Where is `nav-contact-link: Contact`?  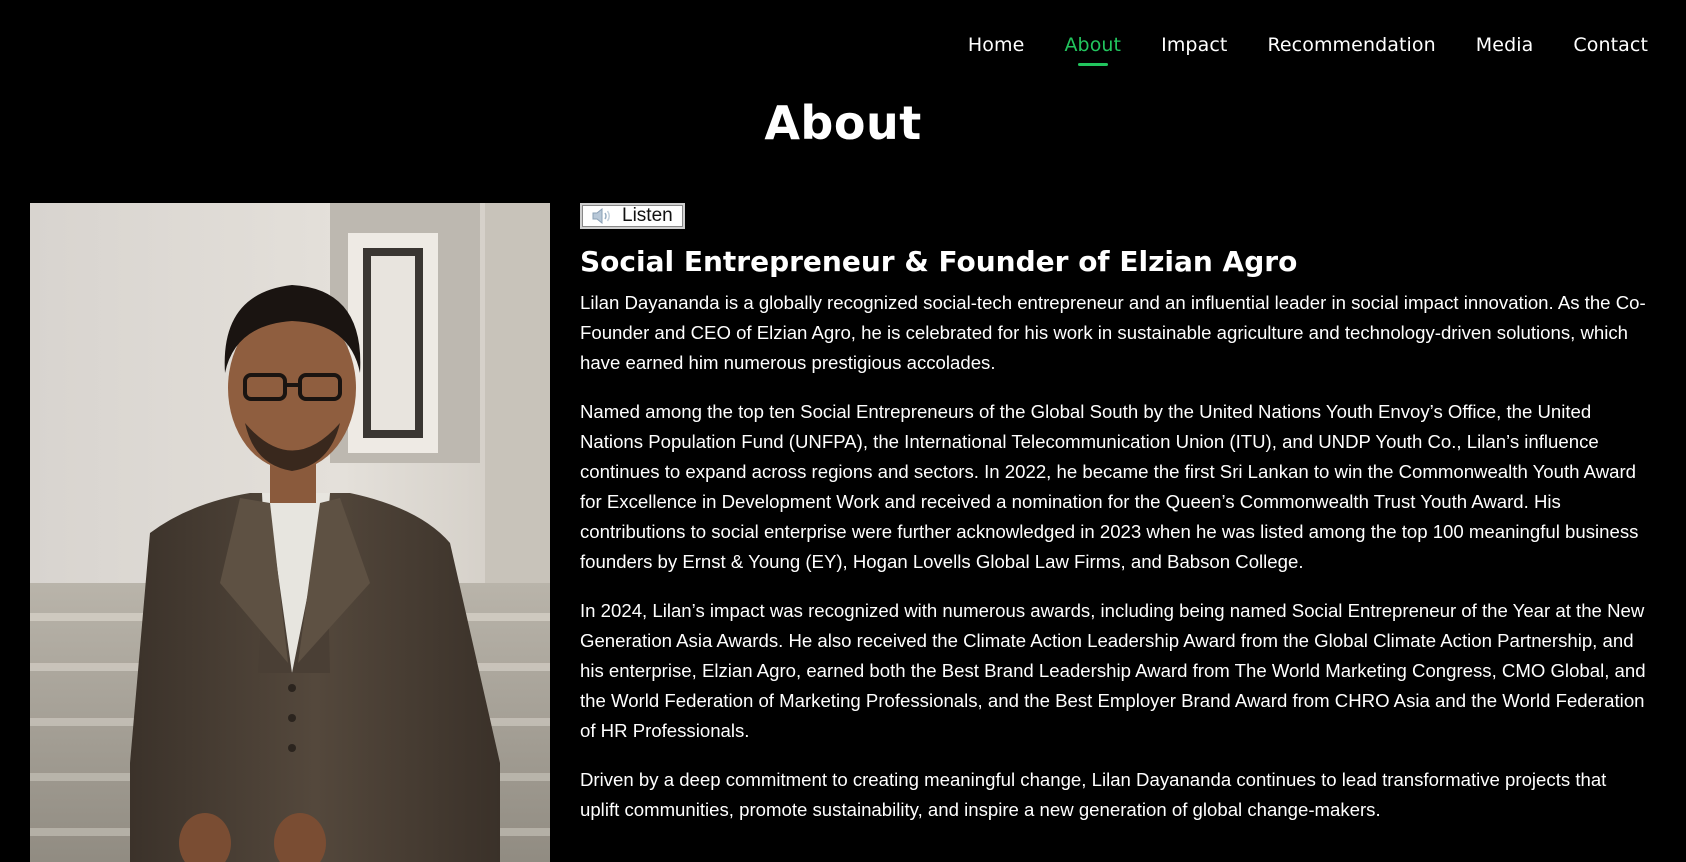
nav-contact-link: Contact is located at coordinates (1610, 50).